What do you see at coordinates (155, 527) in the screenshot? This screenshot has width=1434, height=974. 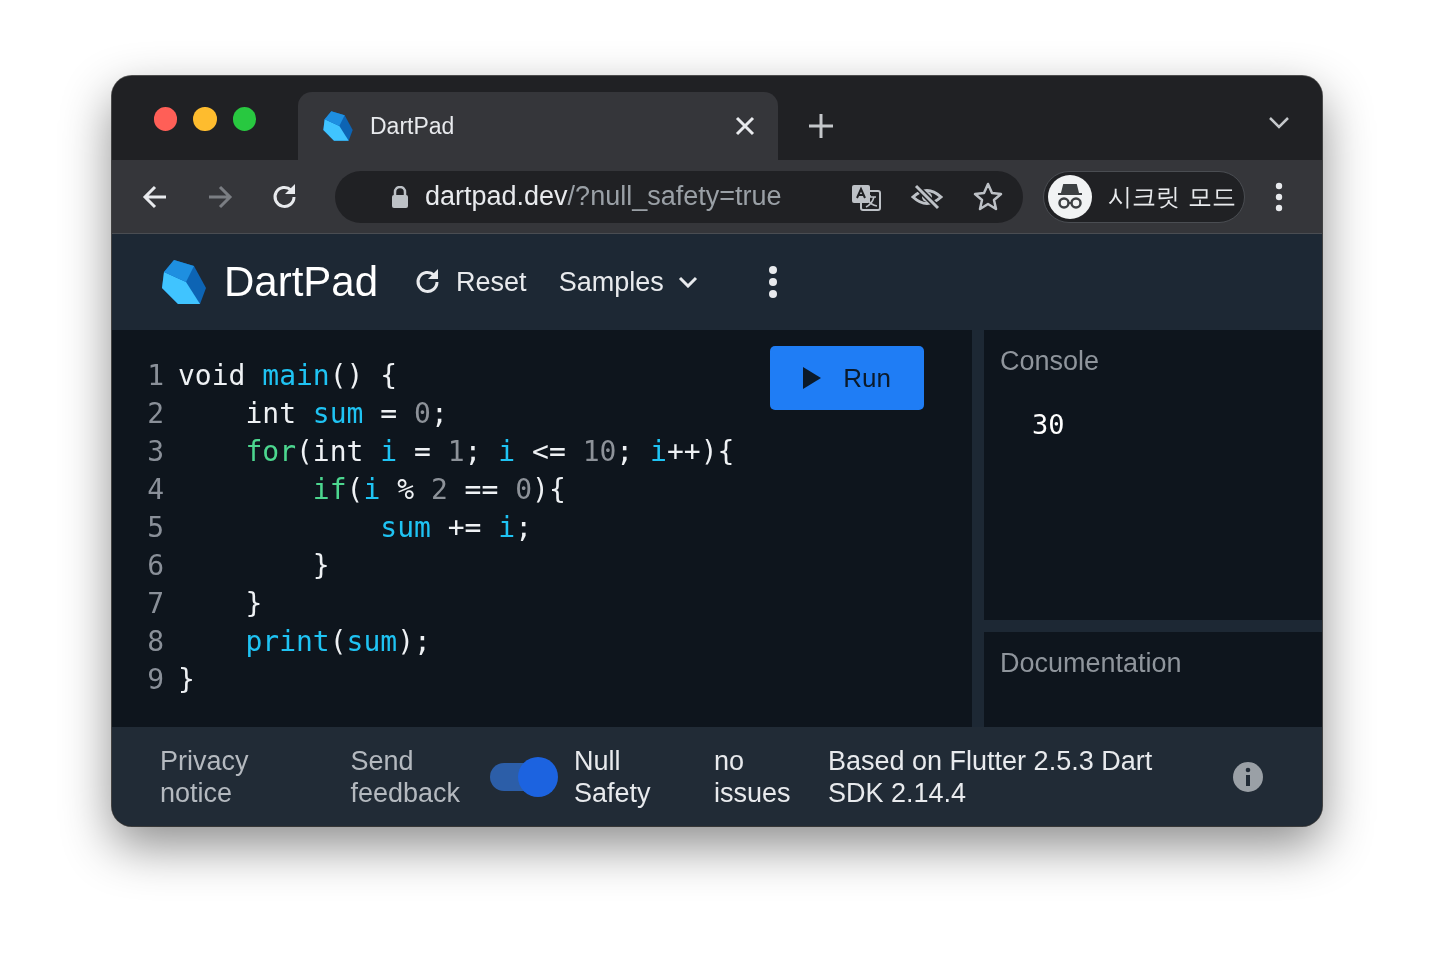 I see `line-number: 5` at bounding box center [155, 527].